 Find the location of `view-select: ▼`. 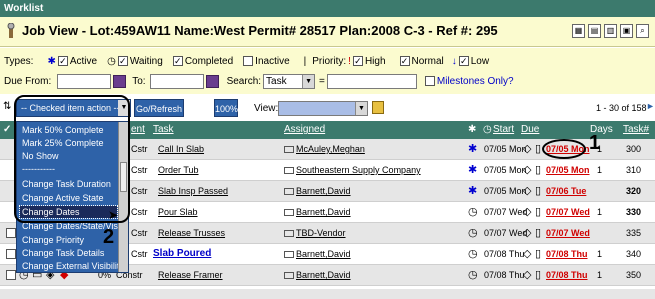

view-select: ▼ is located at coordinates (323, 108).